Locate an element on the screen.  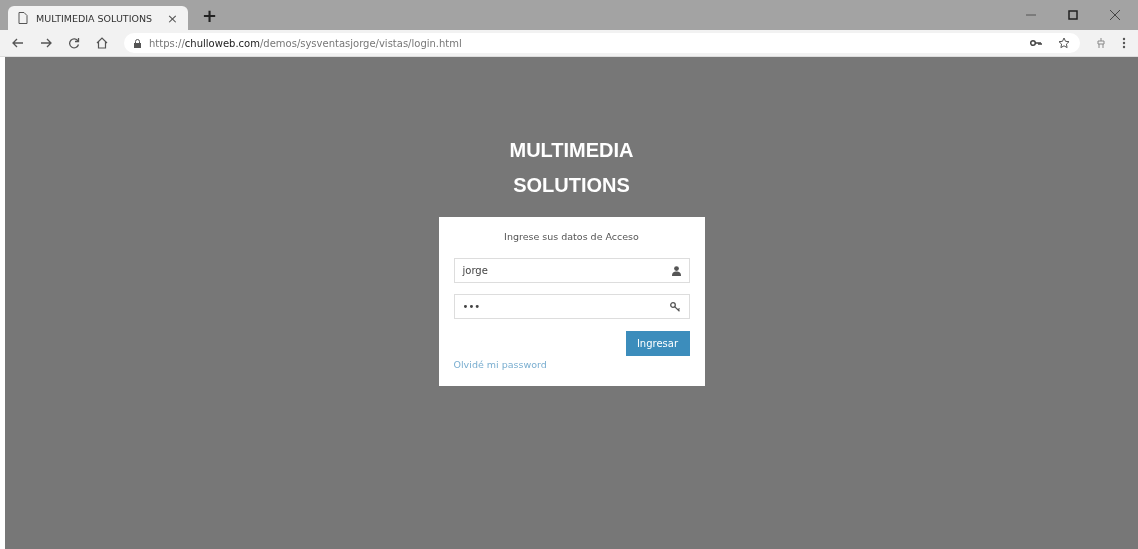
login-prompt: Ingrese sus datos de Acceso is located at coordinates (571, 236).